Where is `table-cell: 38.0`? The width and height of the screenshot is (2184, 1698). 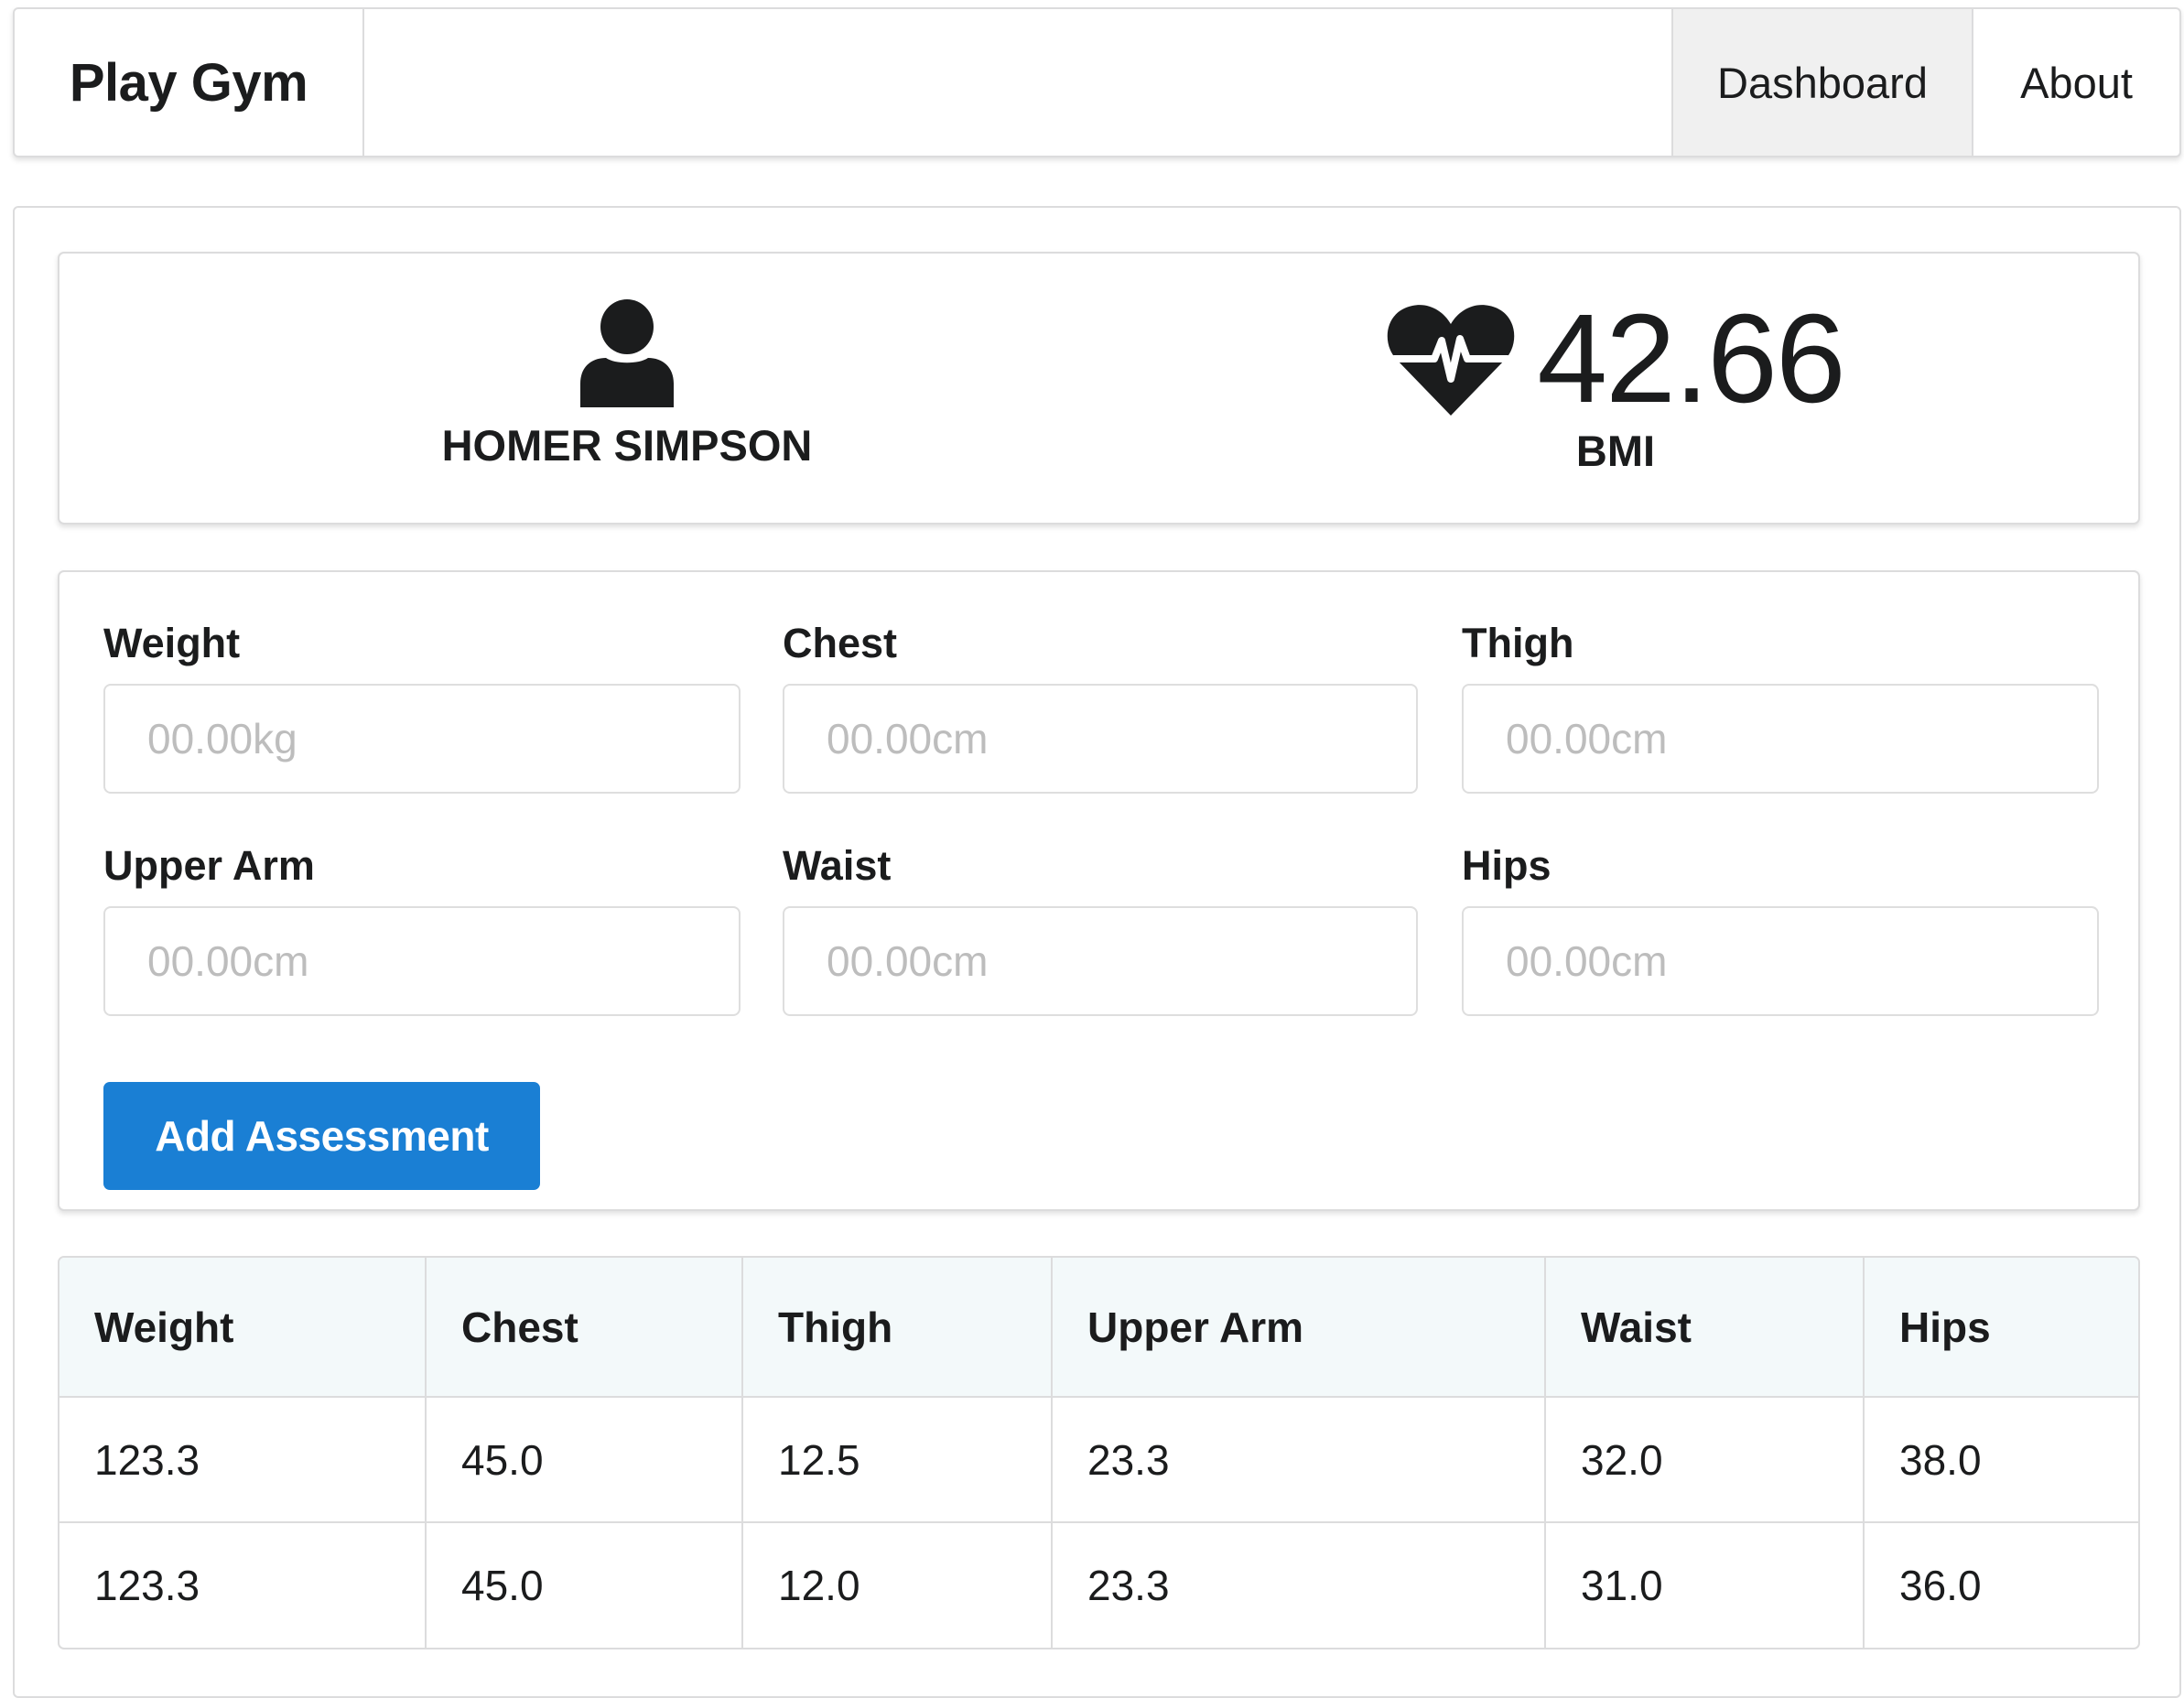
table-cell: 38.0 is located at coordinates (2000, 1459).